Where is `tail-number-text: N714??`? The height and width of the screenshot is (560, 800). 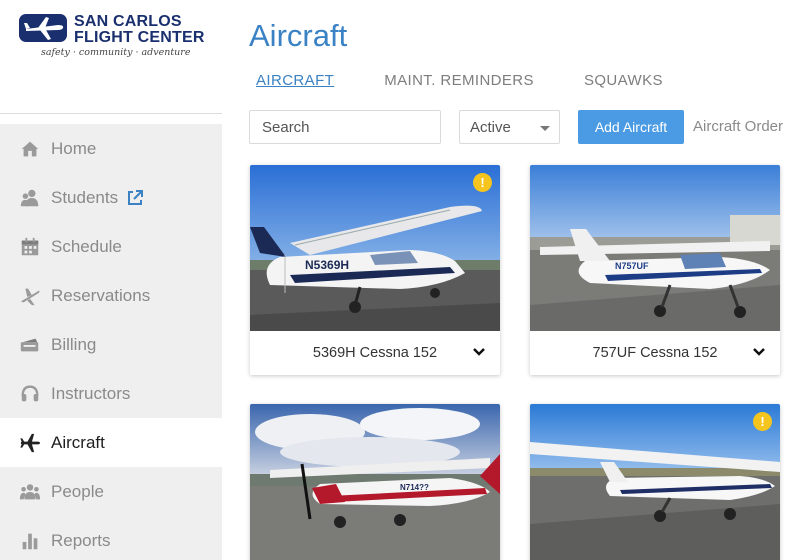
tail-number-text: N714?? is located at coordinates (414, 487).